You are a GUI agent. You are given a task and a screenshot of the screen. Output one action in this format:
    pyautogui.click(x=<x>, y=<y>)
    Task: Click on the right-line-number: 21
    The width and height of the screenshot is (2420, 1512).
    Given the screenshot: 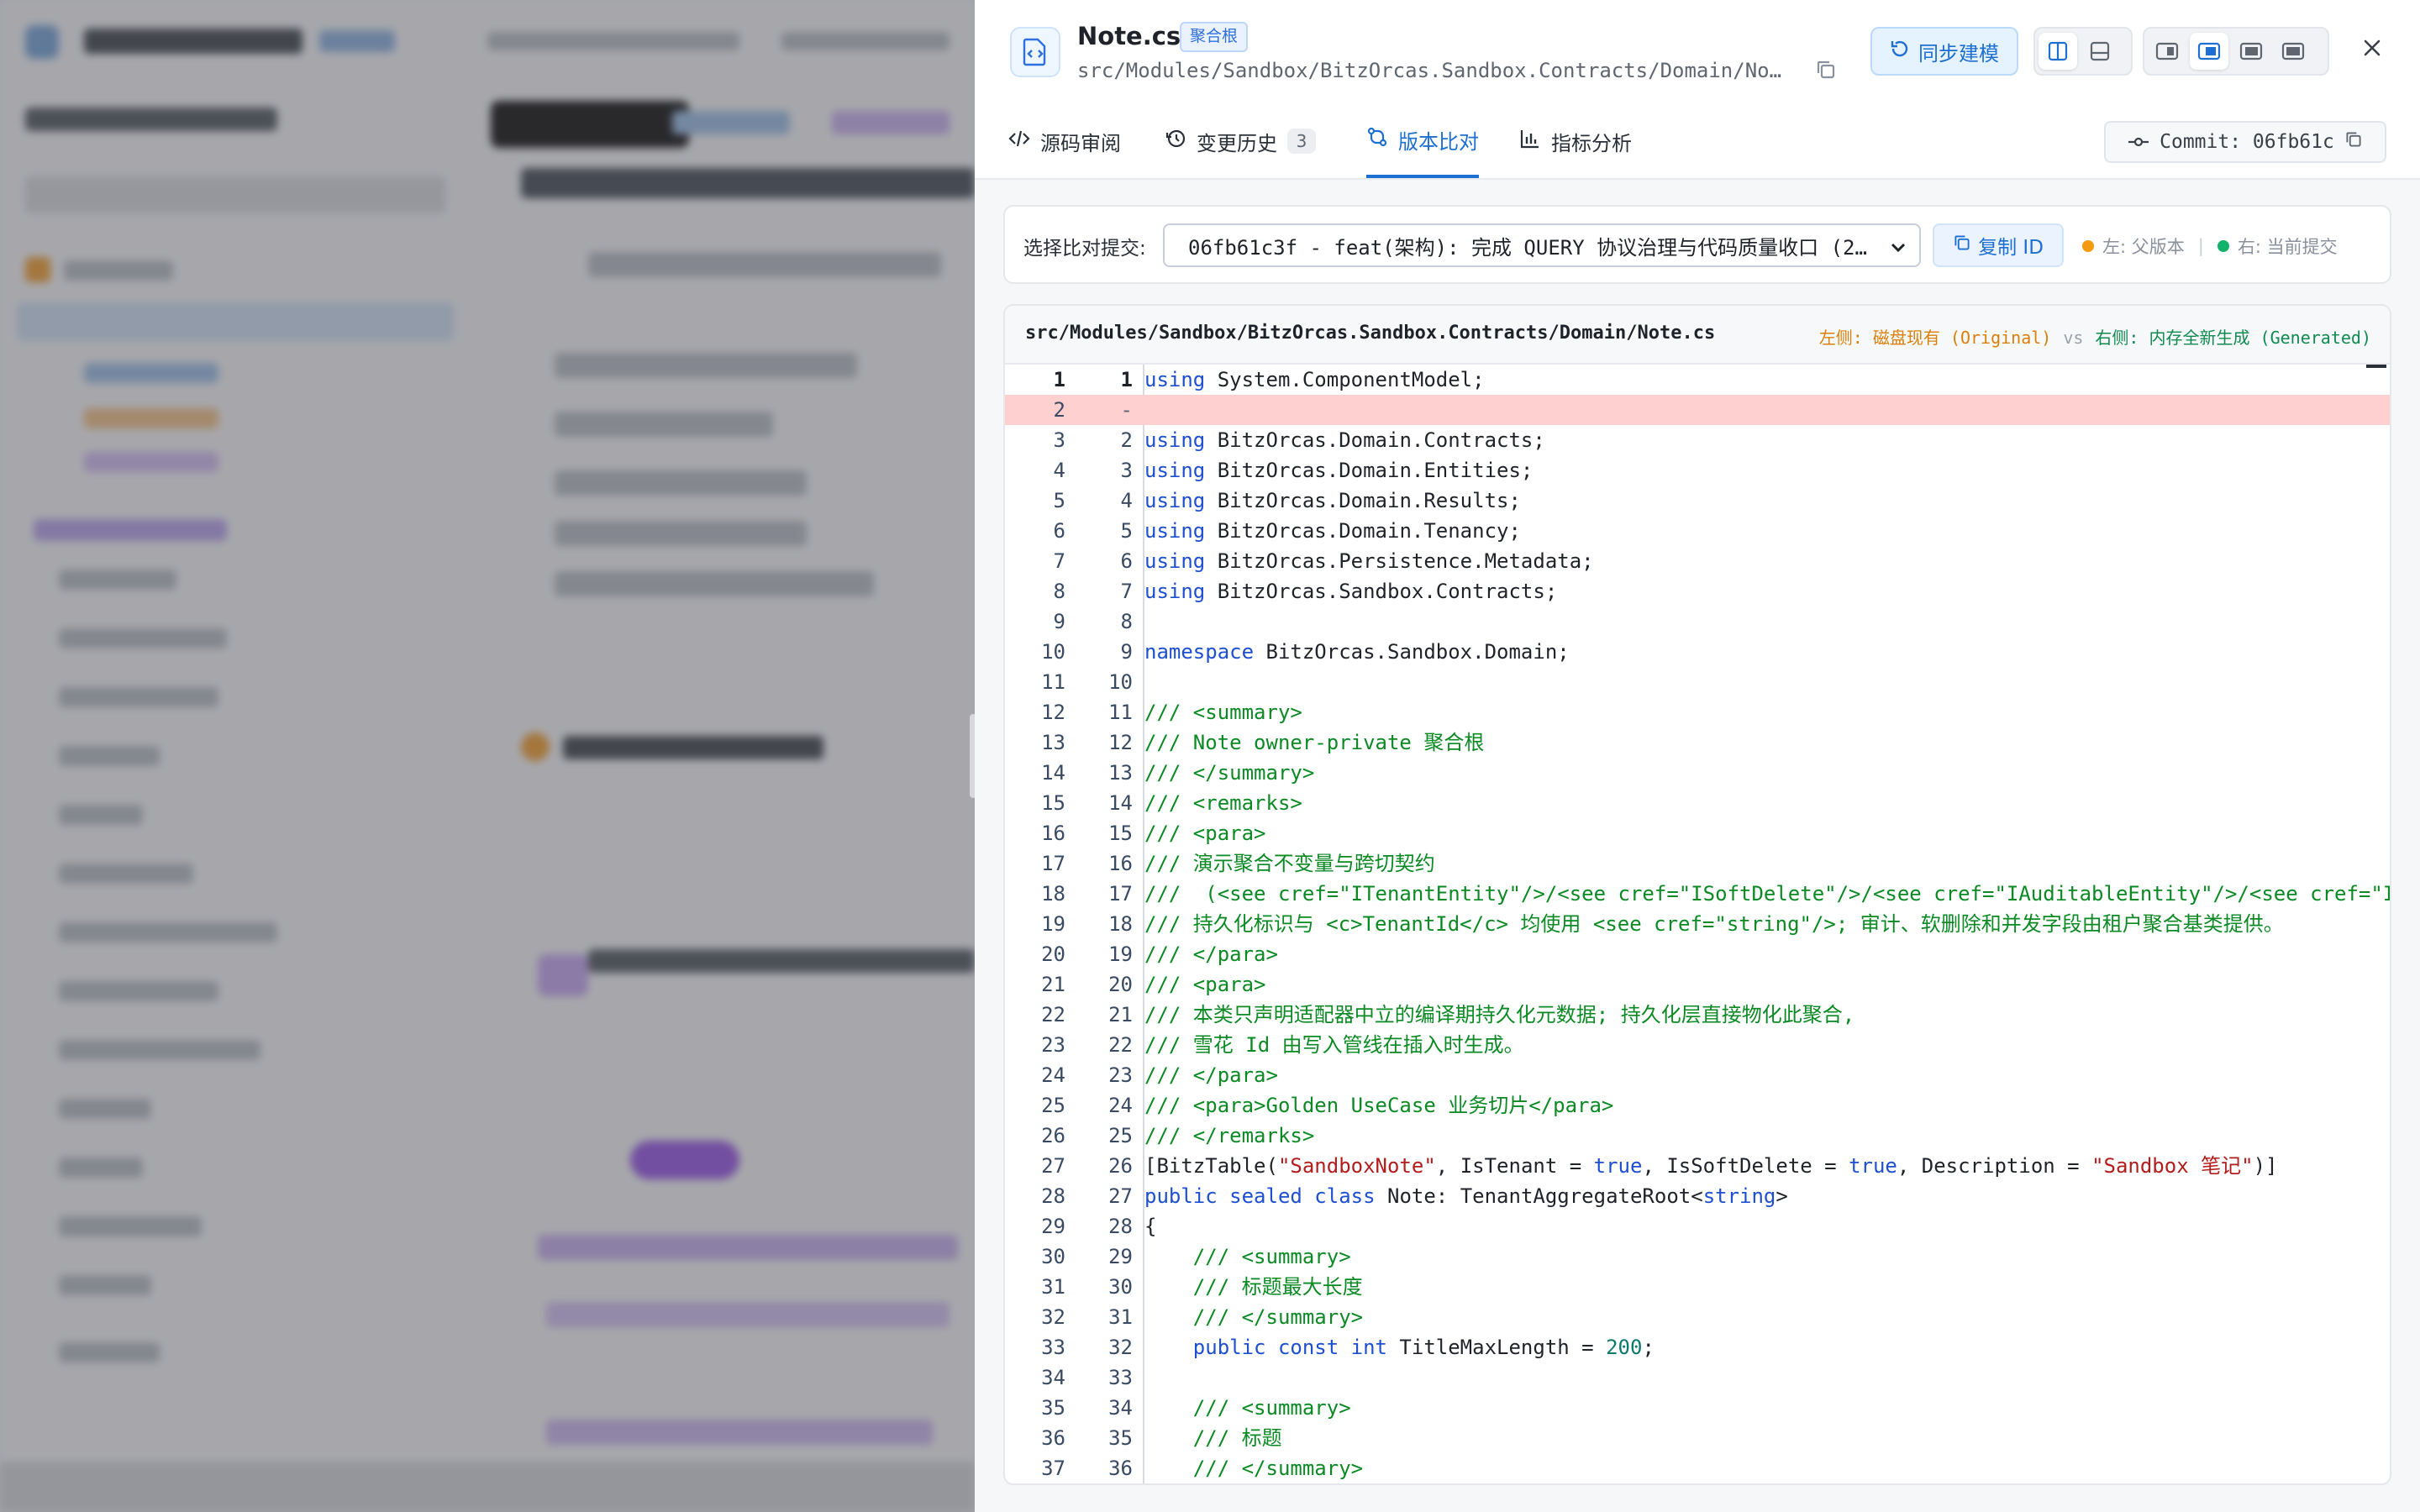 What is the action you would take?
    pyautogui.click(x=1120, y=1014)
    